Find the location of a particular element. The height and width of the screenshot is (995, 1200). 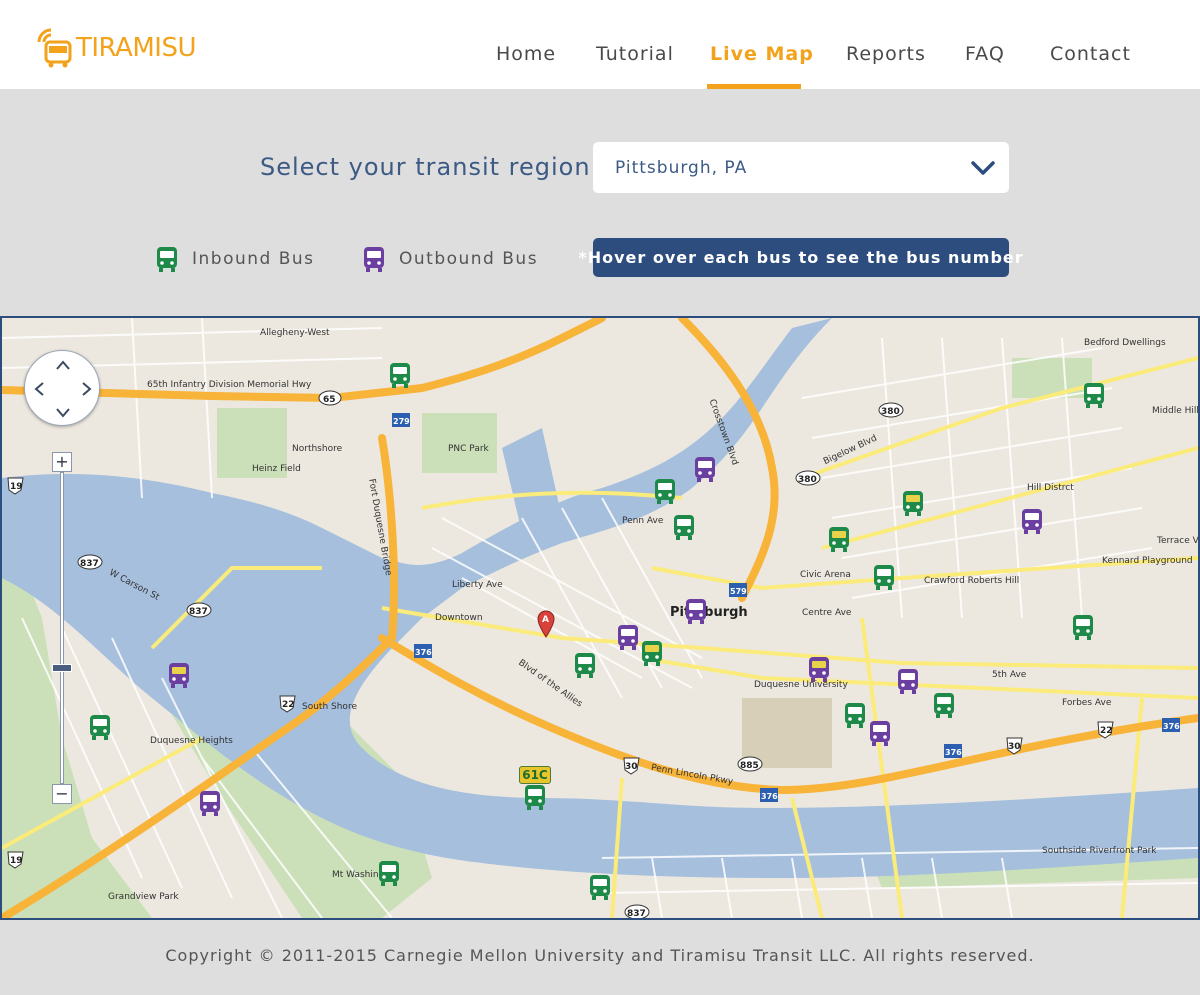

bus-signal-logo-icon is located at coordinates (54, 48).